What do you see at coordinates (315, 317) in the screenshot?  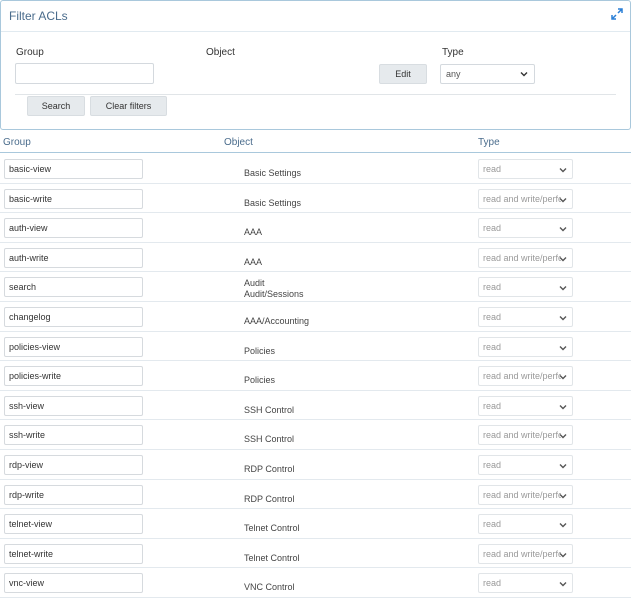 I see `table-row: changelog AAA/Accounting read` at bounding box center [315, 317].